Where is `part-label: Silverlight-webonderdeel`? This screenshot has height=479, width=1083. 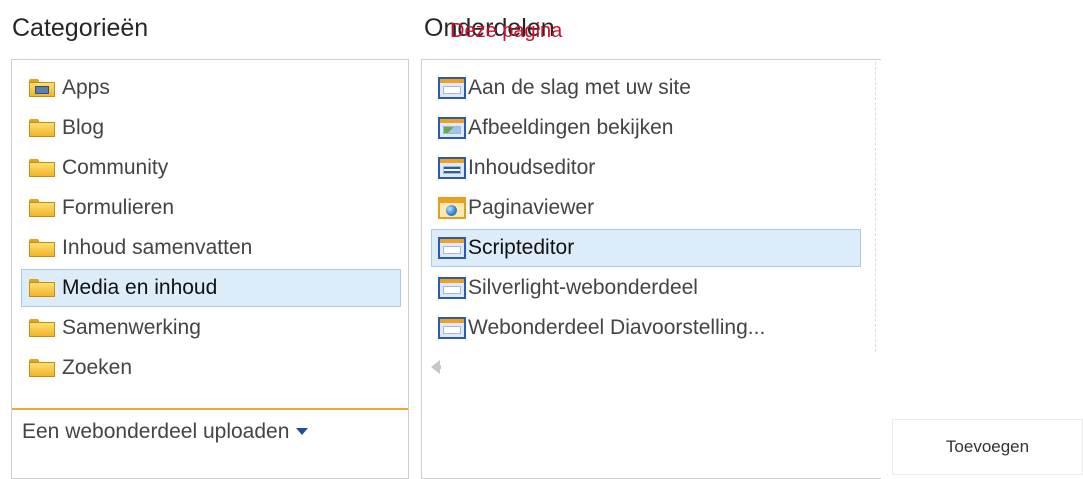
part-label: Silverlight-webonderdeel is located at coordinates (583, 287).